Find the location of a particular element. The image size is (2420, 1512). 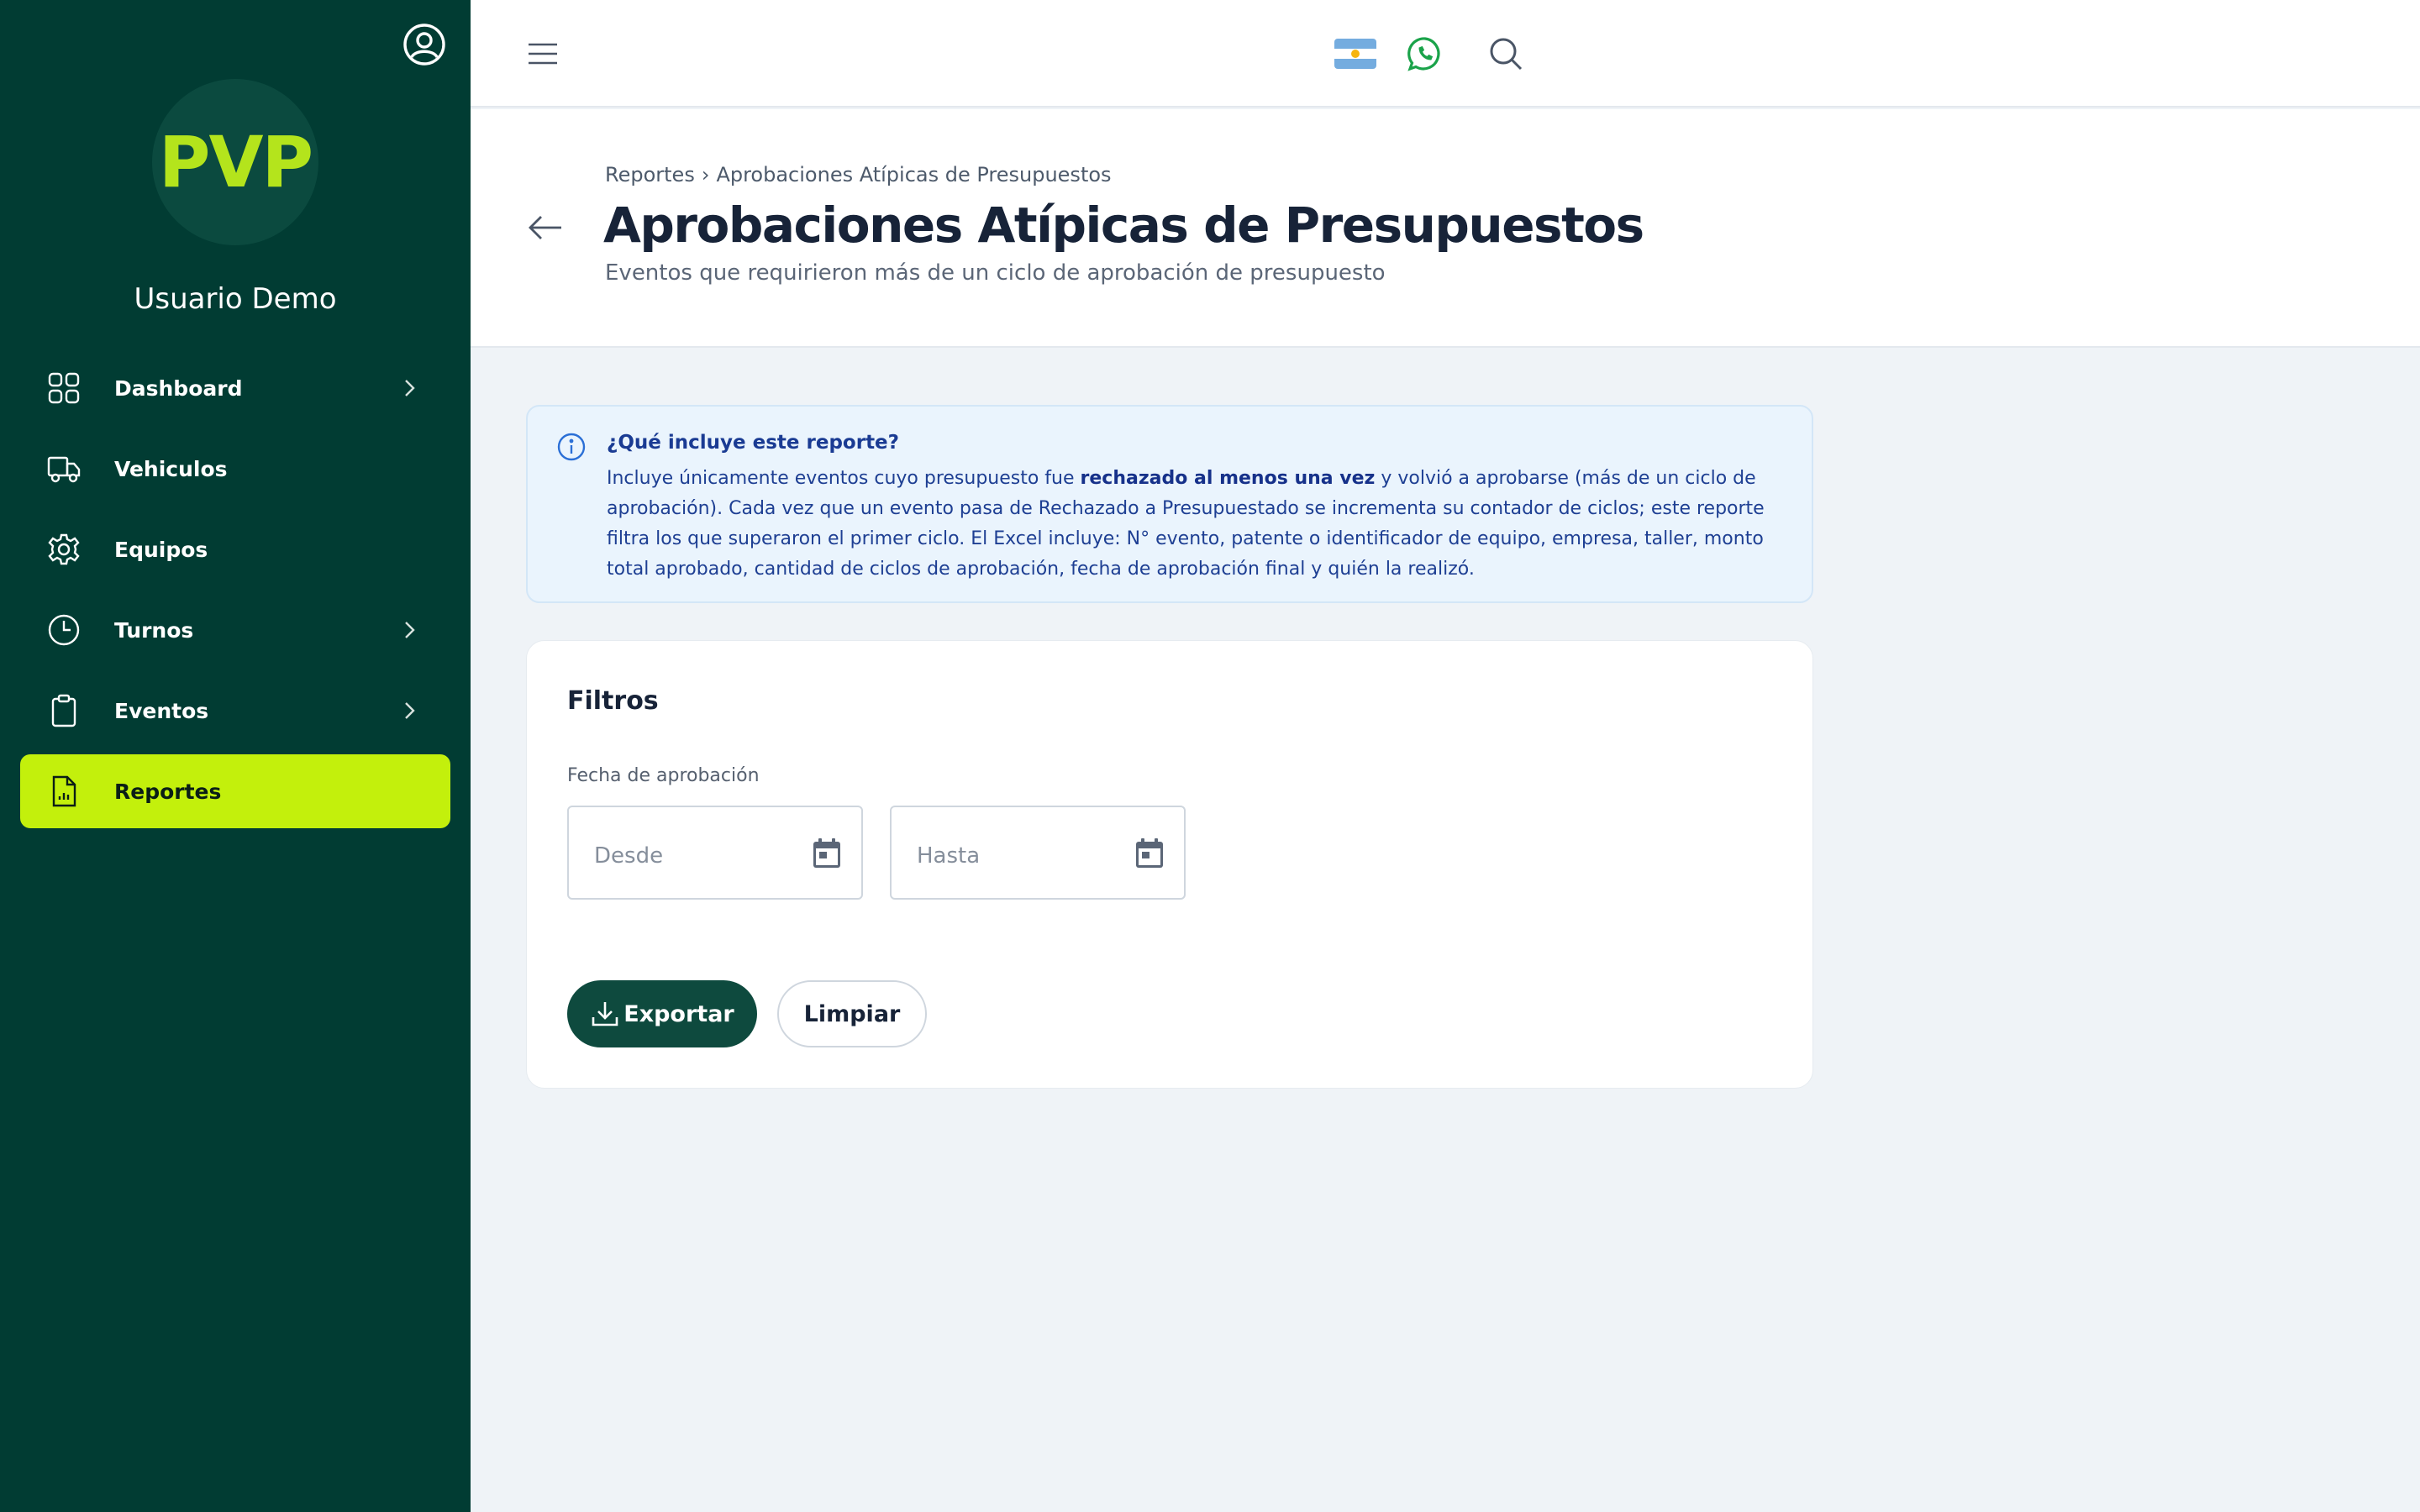

logo-text: PVP is located at coordinates (235, 162).